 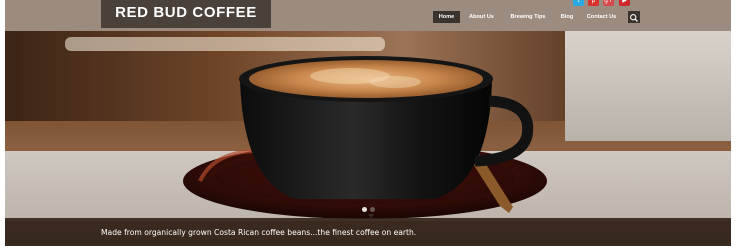 I want to click on twitter-icon: t, so click(x=578, y=3).